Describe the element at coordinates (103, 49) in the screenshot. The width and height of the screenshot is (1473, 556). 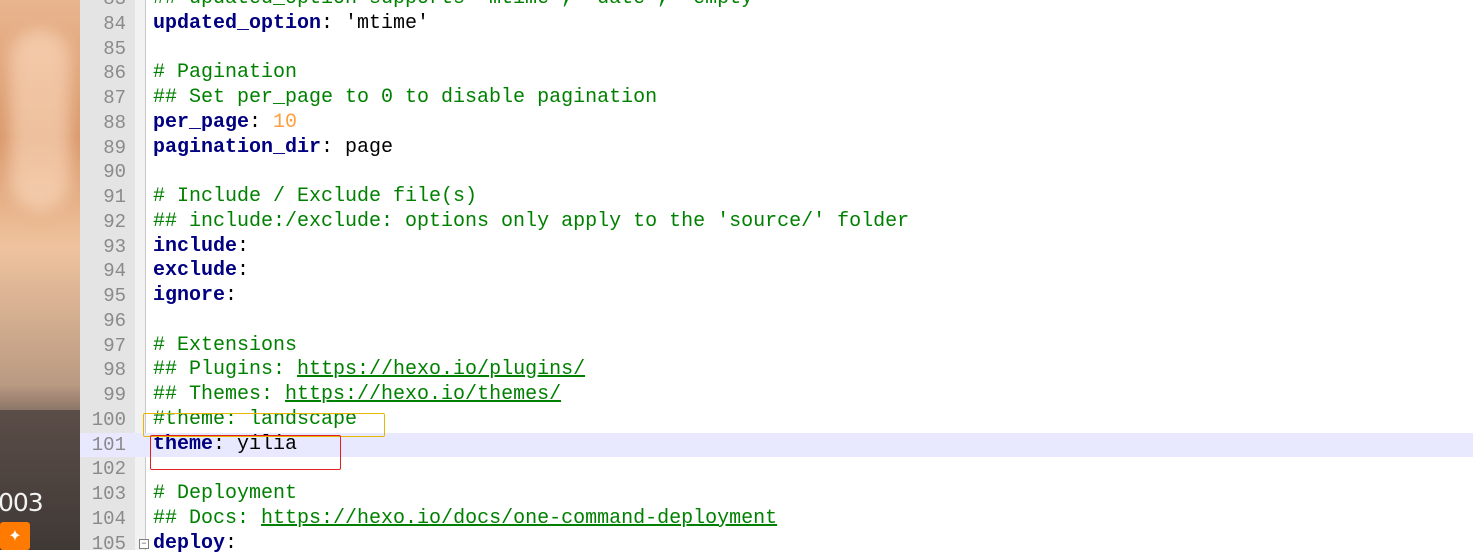
I see `line-number: 85` at that location.